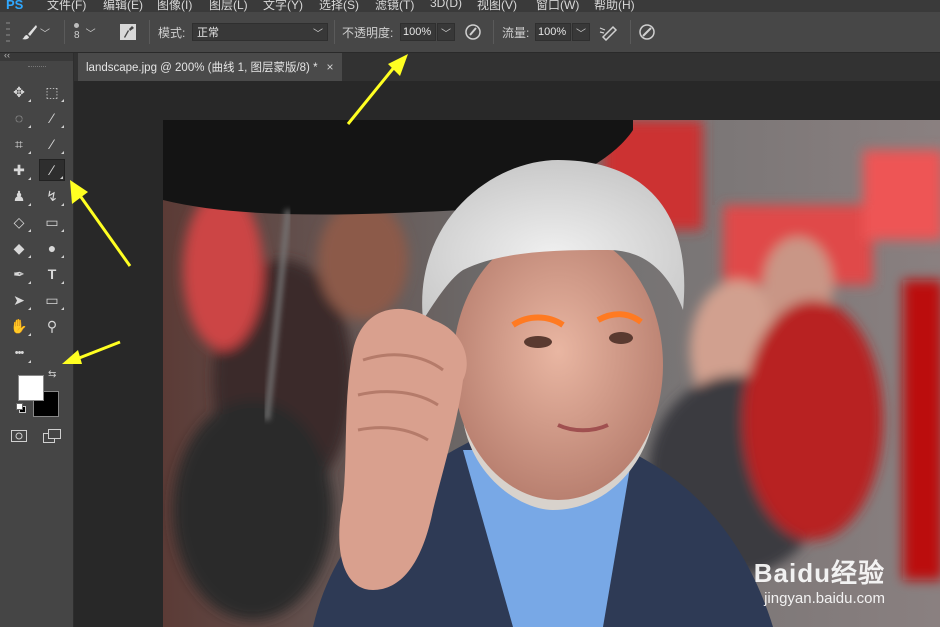 Image resolution: width=940 pixels, height=627 pixels. I want to click on screen-mode-icon, so click(52, 436).